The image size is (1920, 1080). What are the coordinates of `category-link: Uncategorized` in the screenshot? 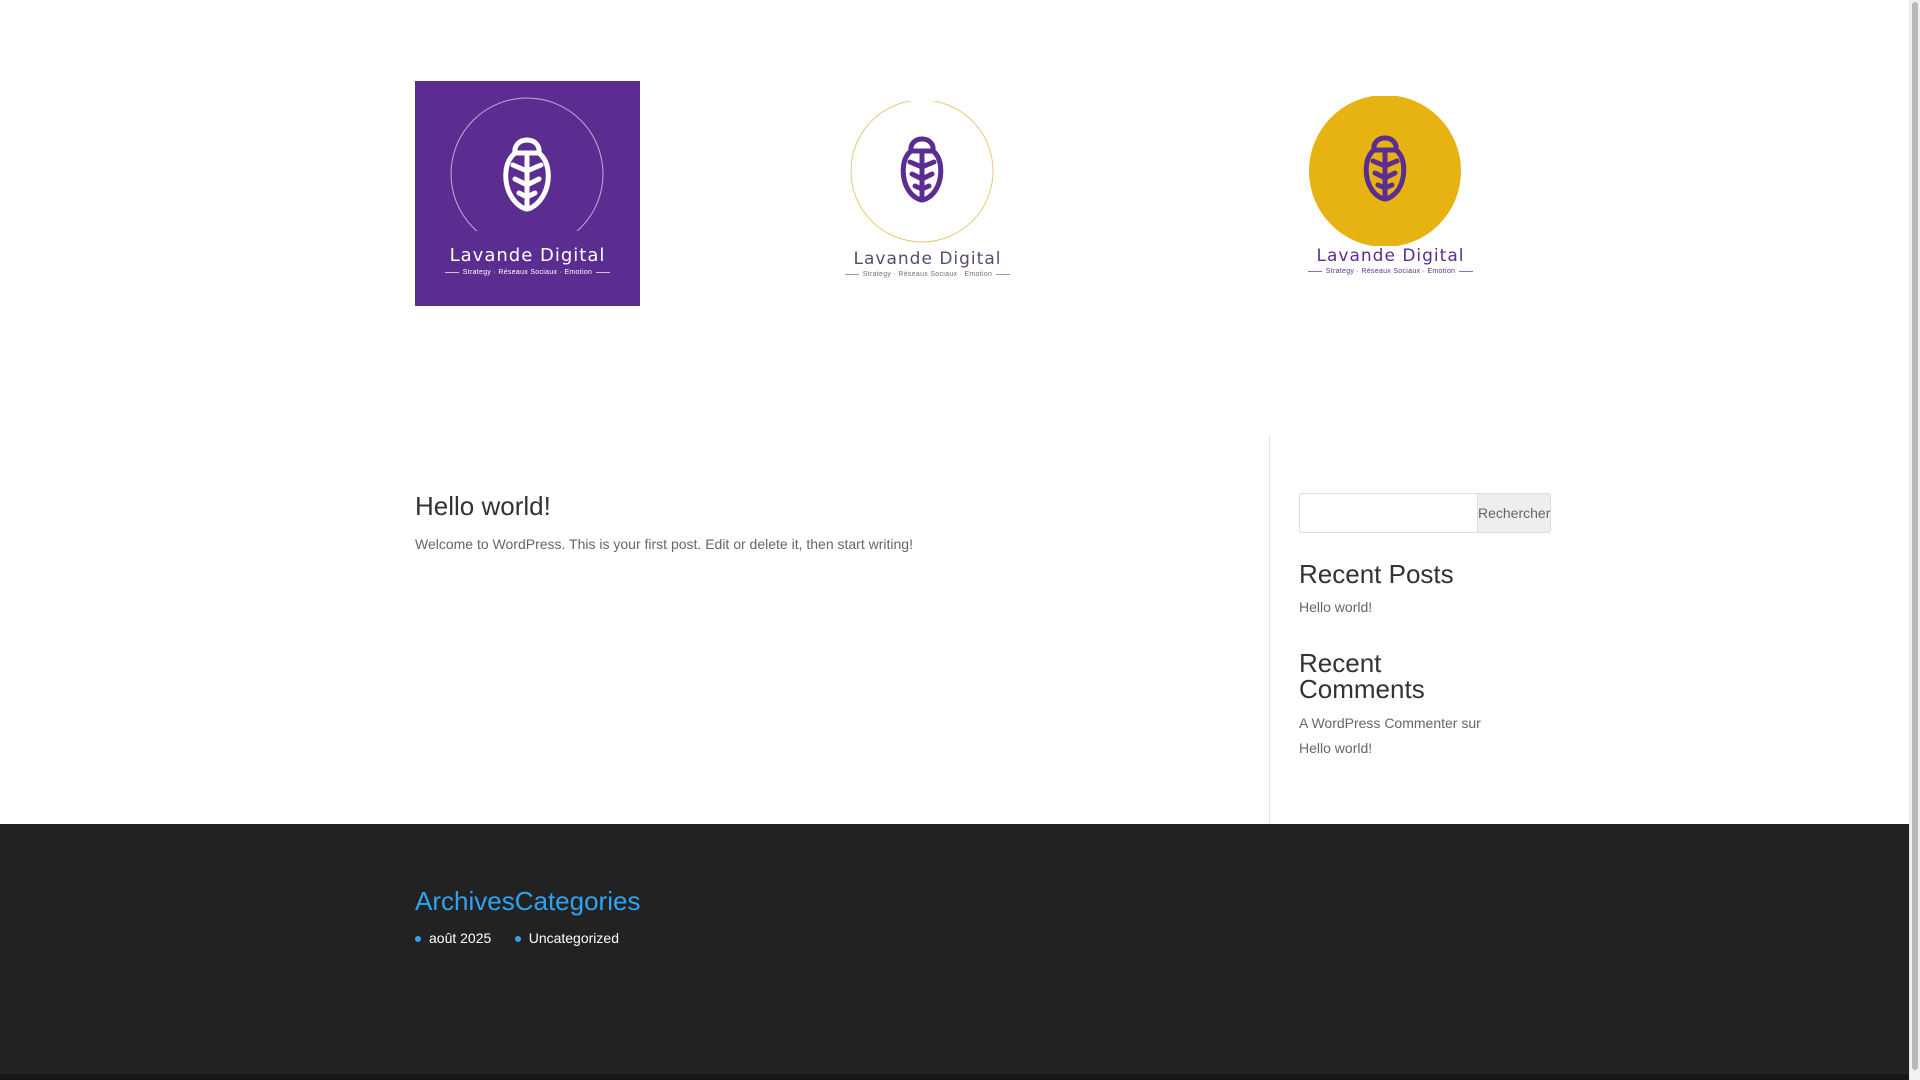 It's located at (574, 938).